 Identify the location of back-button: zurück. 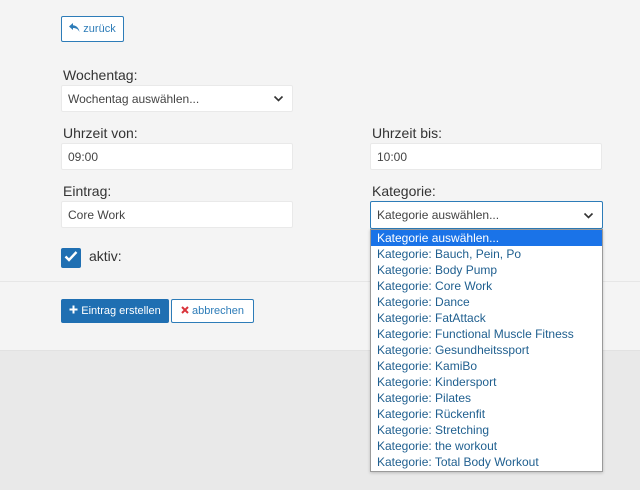
(92, 29).